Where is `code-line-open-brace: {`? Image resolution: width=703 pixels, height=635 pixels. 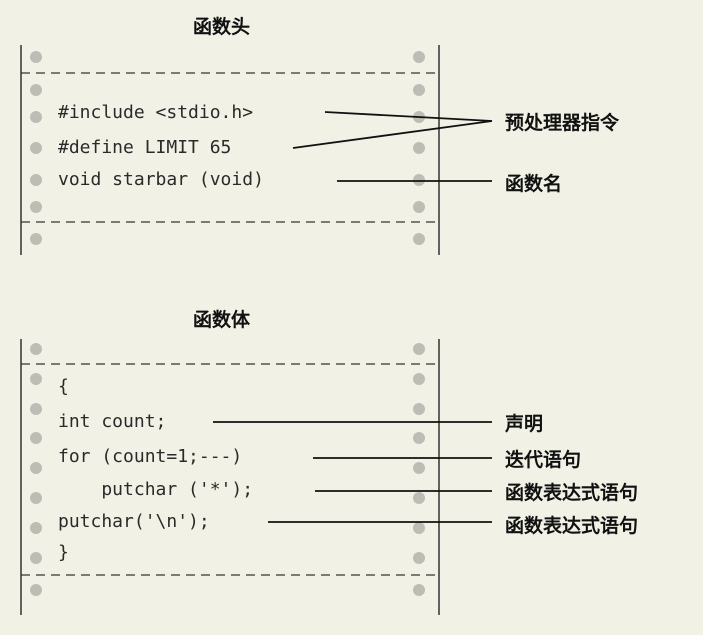
code-line-open-brace: { is located at coordinates (63, 386).